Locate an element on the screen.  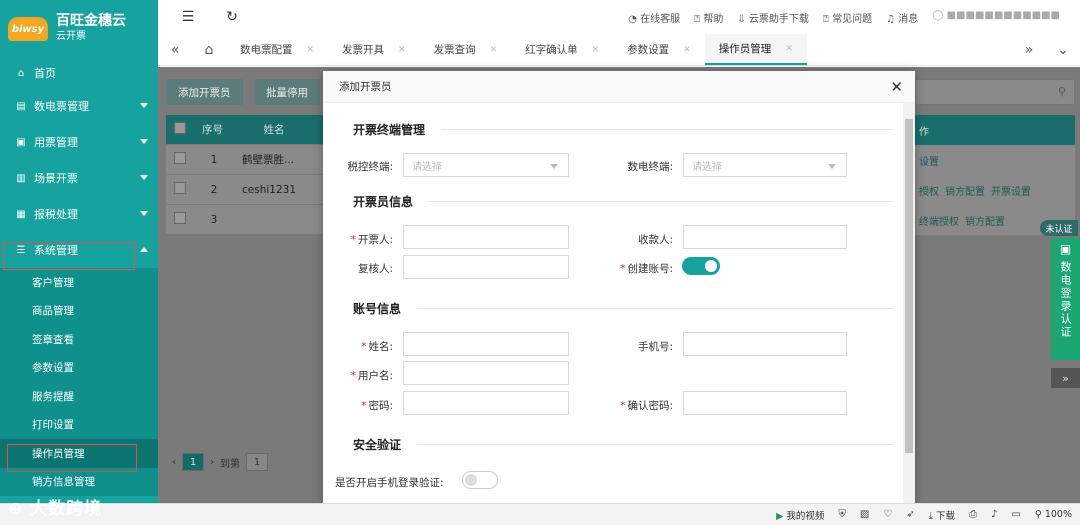
settings-link: 设置 is located at coordinates (929, 160).